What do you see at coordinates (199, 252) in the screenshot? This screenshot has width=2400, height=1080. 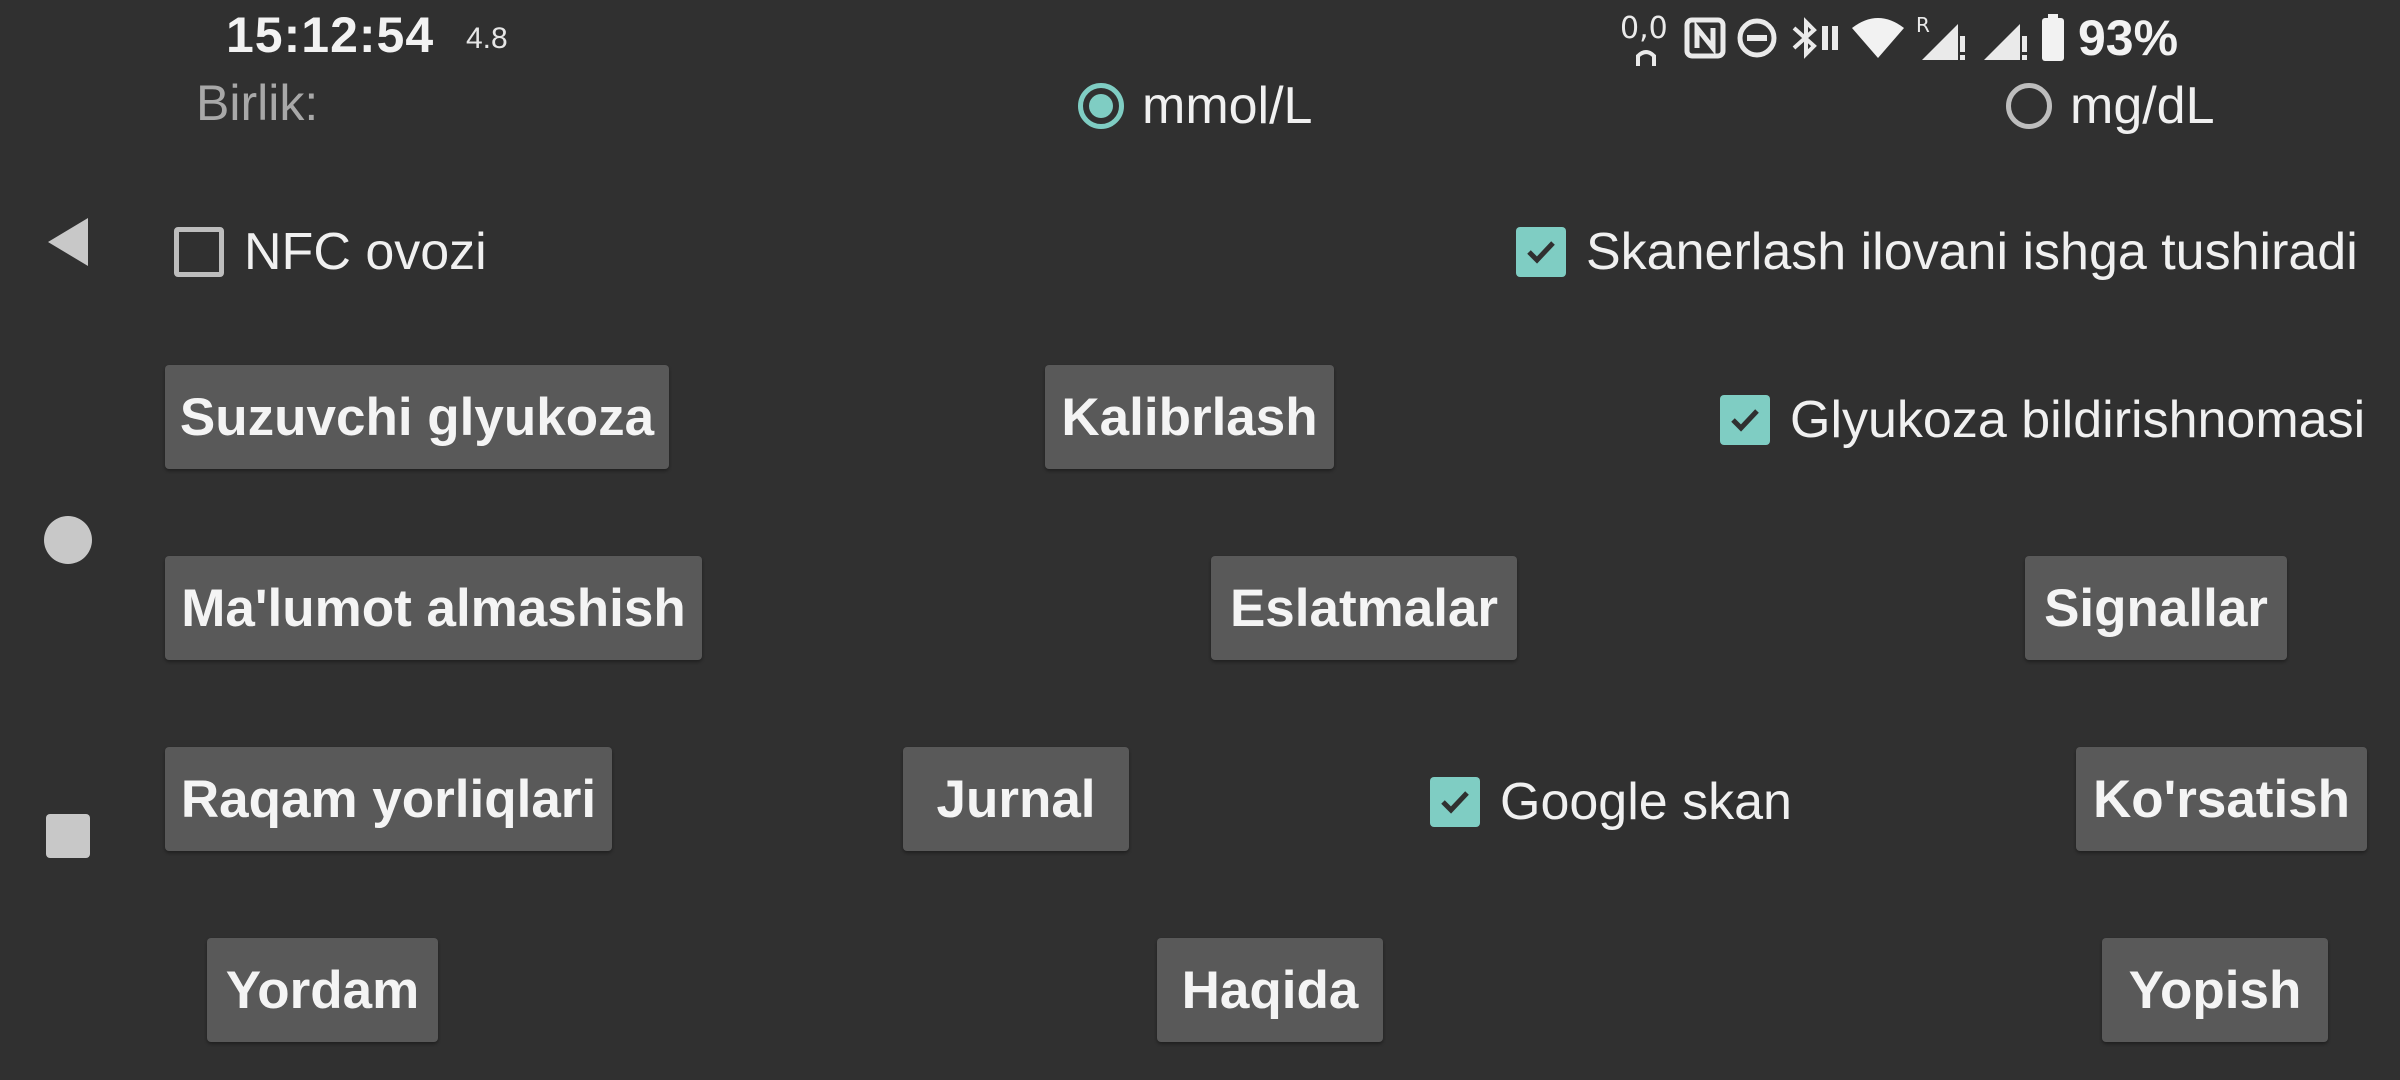 I see `checkbox-unchecked-icon` at bounding box center [199, 252].